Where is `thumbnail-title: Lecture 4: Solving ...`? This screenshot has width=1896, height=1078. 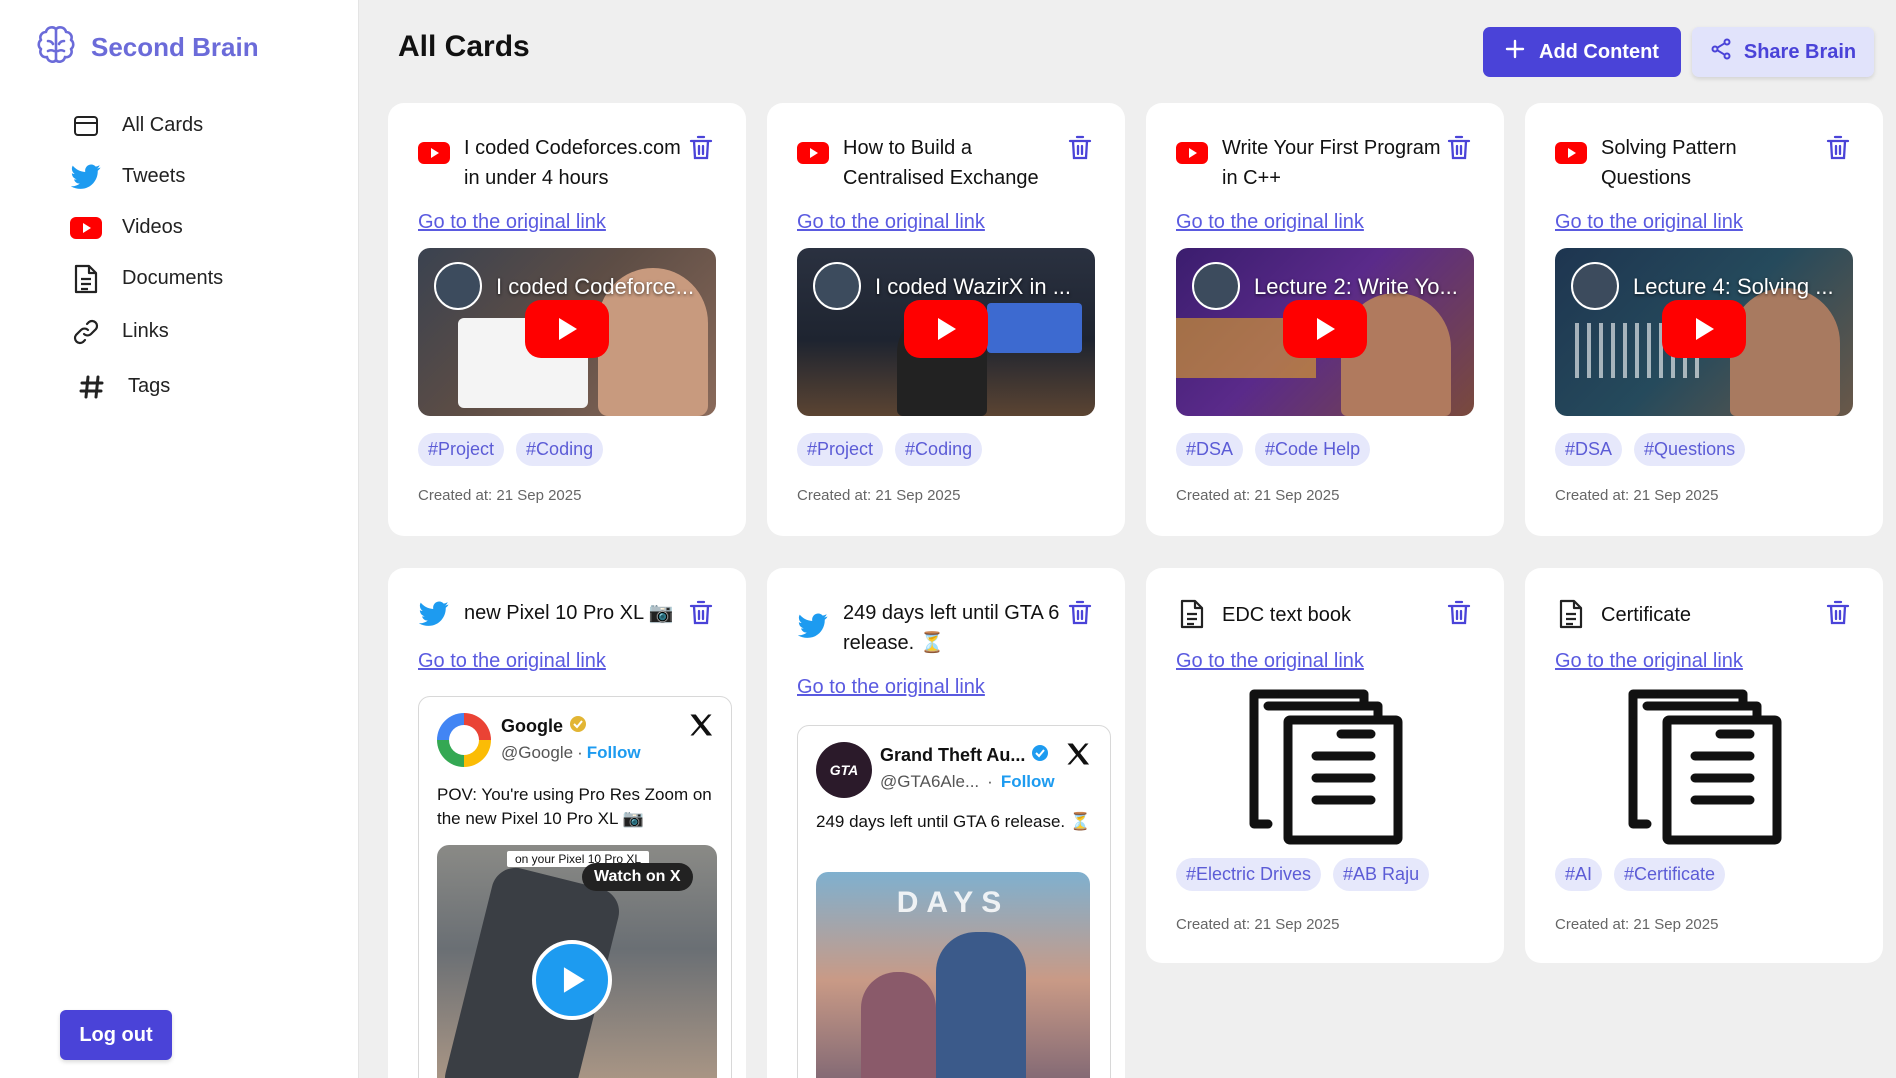 thumbnail-title: Lecture 4: Solving ... is located at coordinates (1733, 286).